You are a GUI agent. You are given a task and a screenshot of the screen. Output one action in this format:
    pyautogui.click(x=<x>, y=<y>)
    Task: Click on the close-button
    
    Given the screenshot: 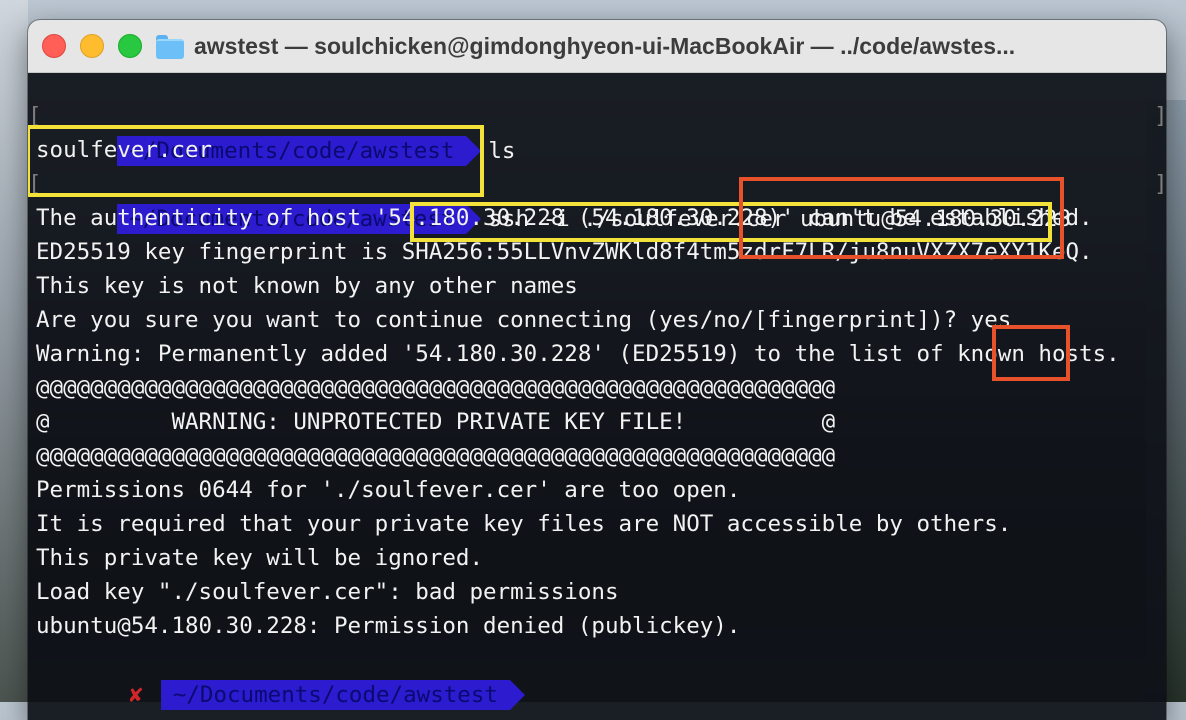 What is the action you would take?
    pyautogui.click(x=54, y=46)
    